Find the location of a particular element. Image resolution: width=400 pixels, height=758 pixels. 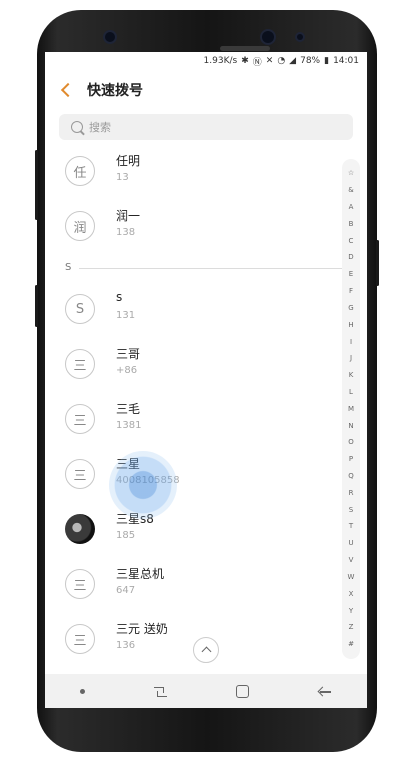

contact-number: 647 is located at coordinates (126, 590).